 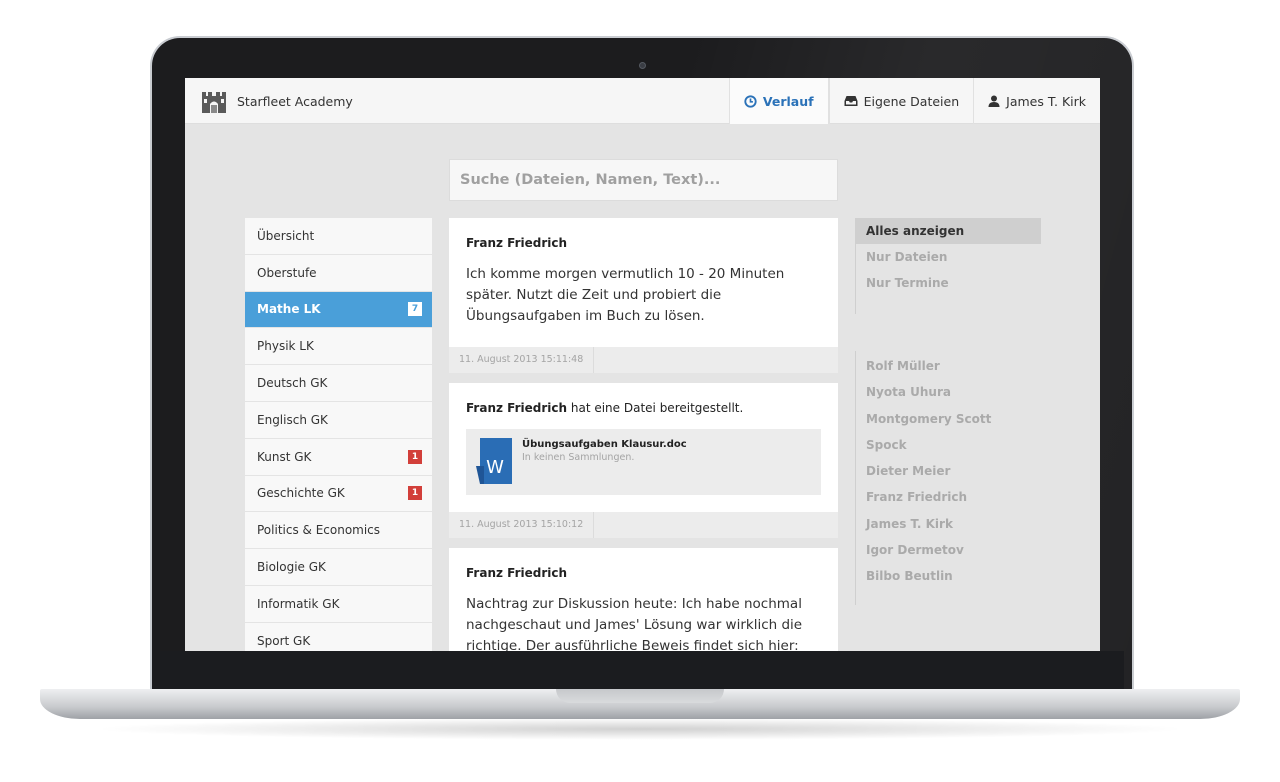 What do you see at coordinates (948, 419) in the screenshot?
I see `member-item: Montgomery Scott` at bounding box center [948, 419].